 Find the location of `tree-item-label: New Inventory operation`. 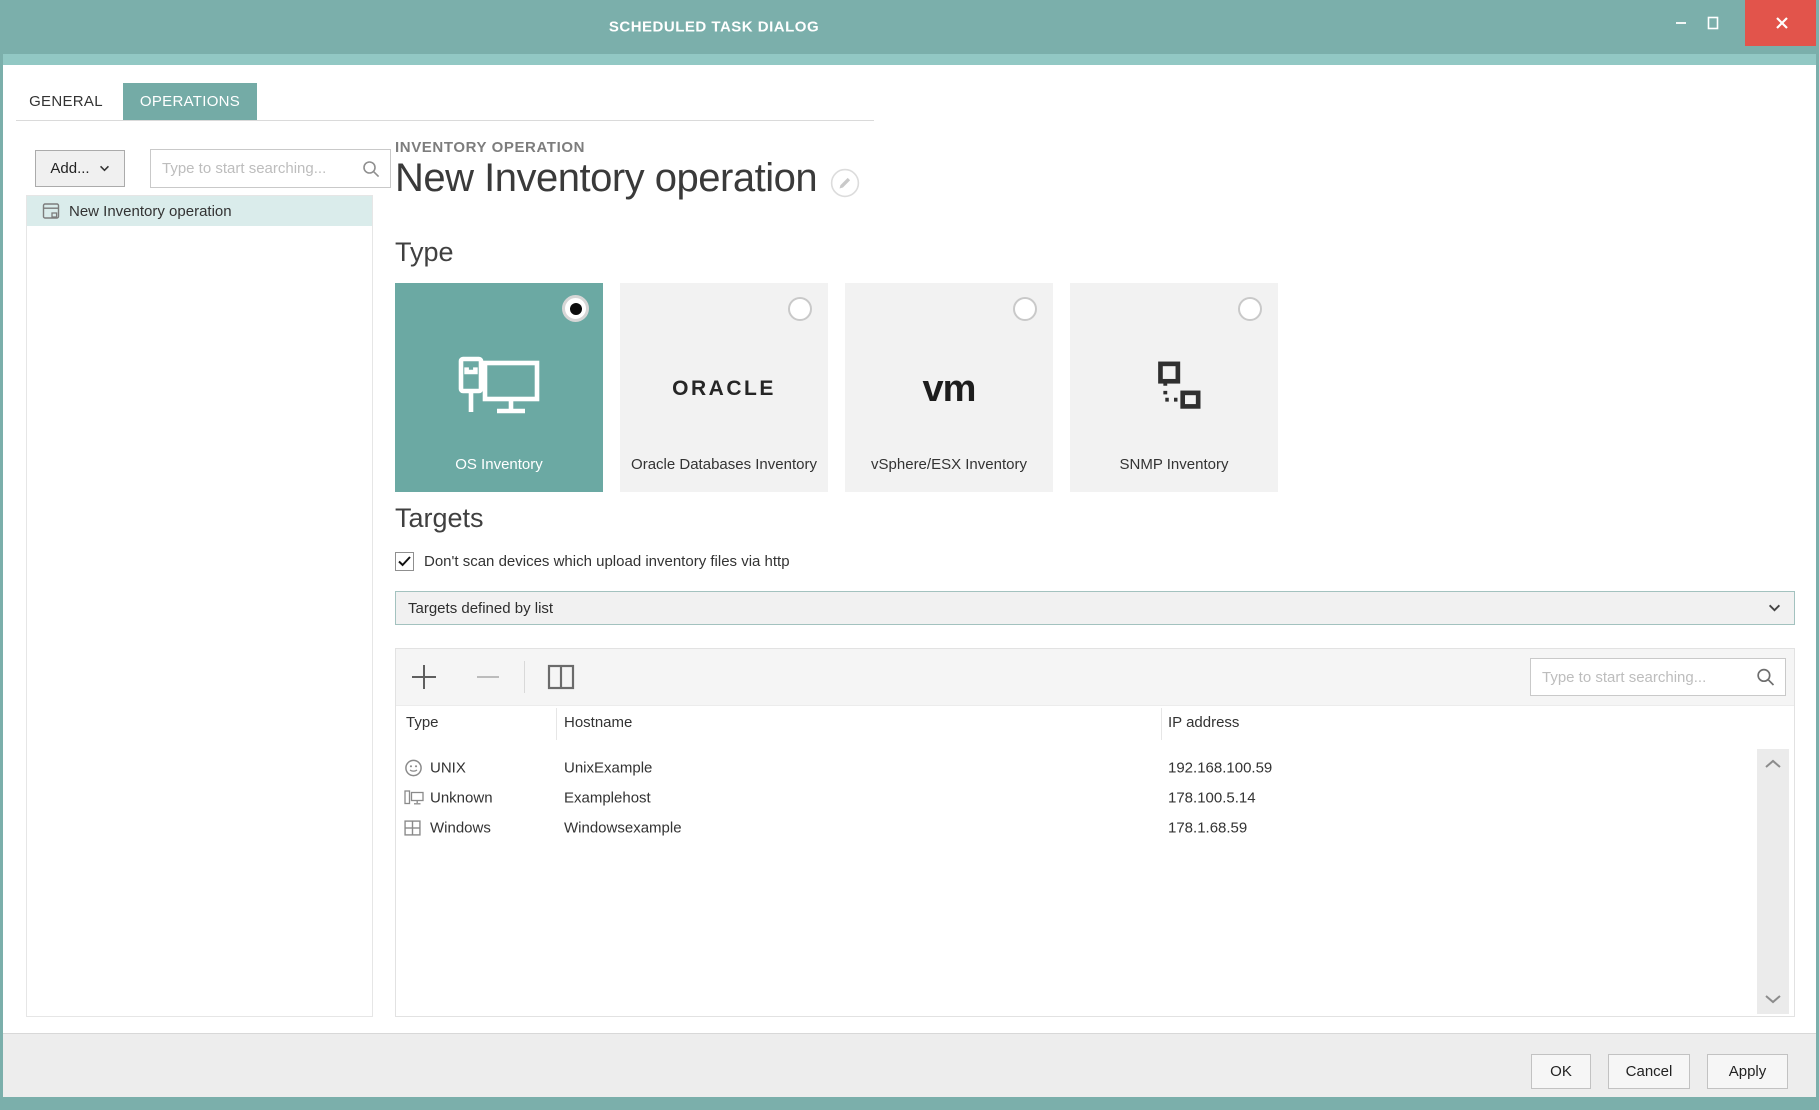

tree-item-label: New Inventory operation is located at coordinates (150, 211).